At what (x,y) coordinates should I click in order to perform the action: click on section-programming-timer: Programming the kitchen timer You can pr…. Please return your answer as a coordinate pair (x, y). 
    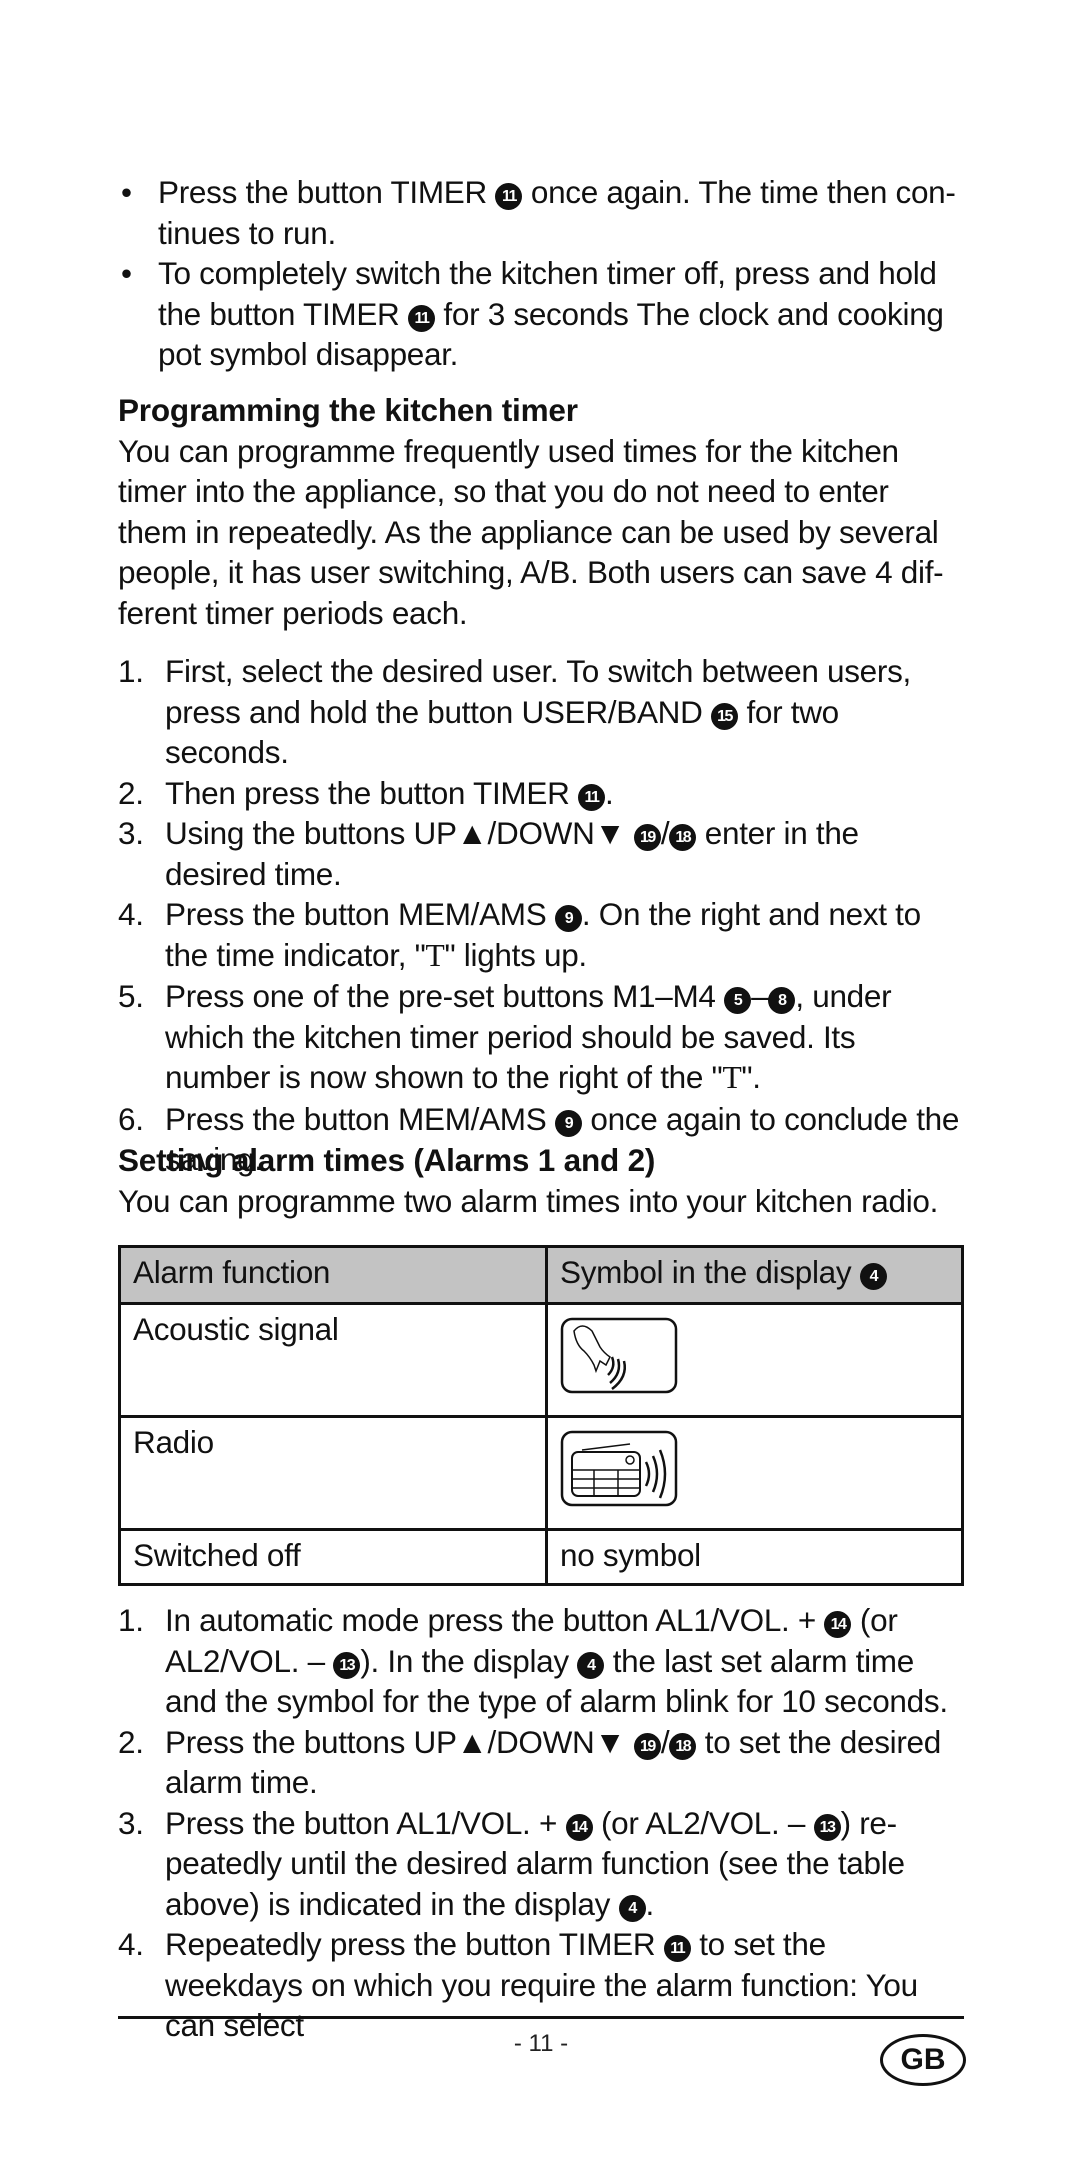
    Looking at the image, I should click on (541, 511).